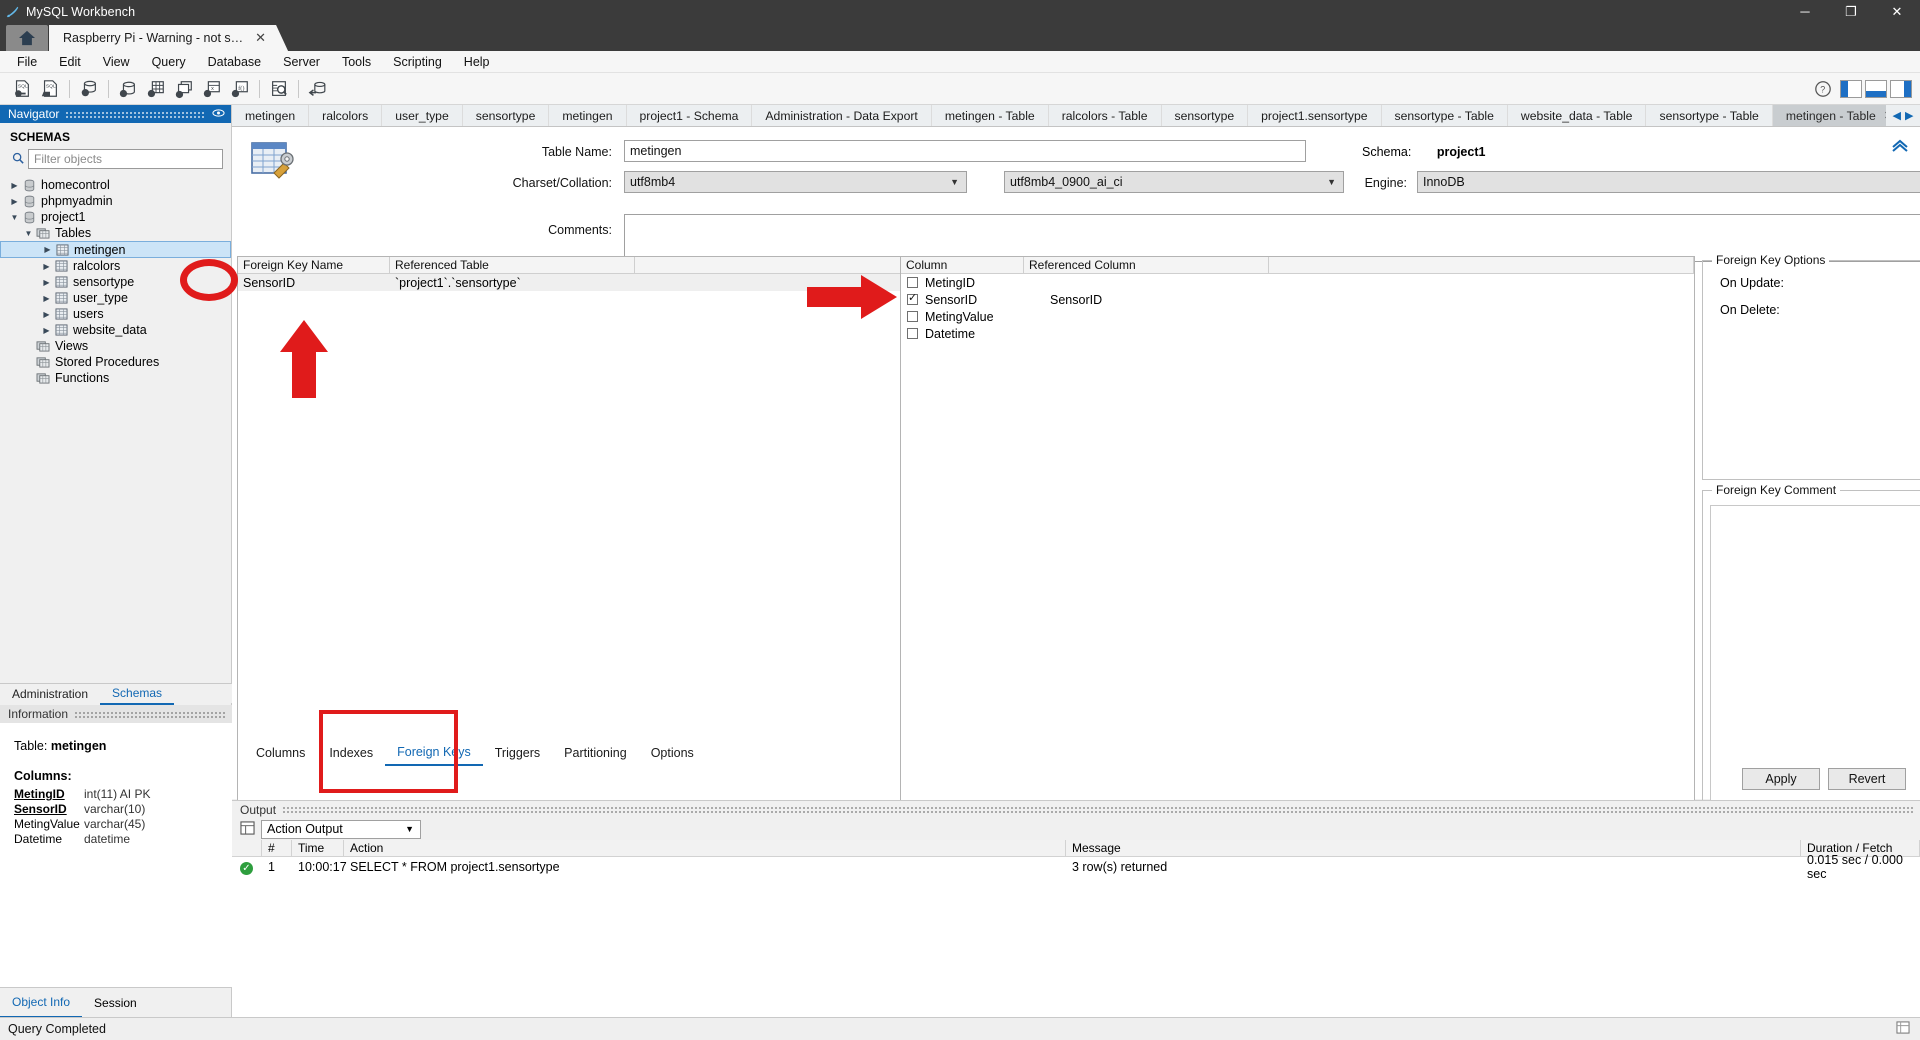  What do you see at coordinates (1668, 182) in the screenshot?
I see `engine-select: InnoDB ▼` at bounding box center [1668, 182].